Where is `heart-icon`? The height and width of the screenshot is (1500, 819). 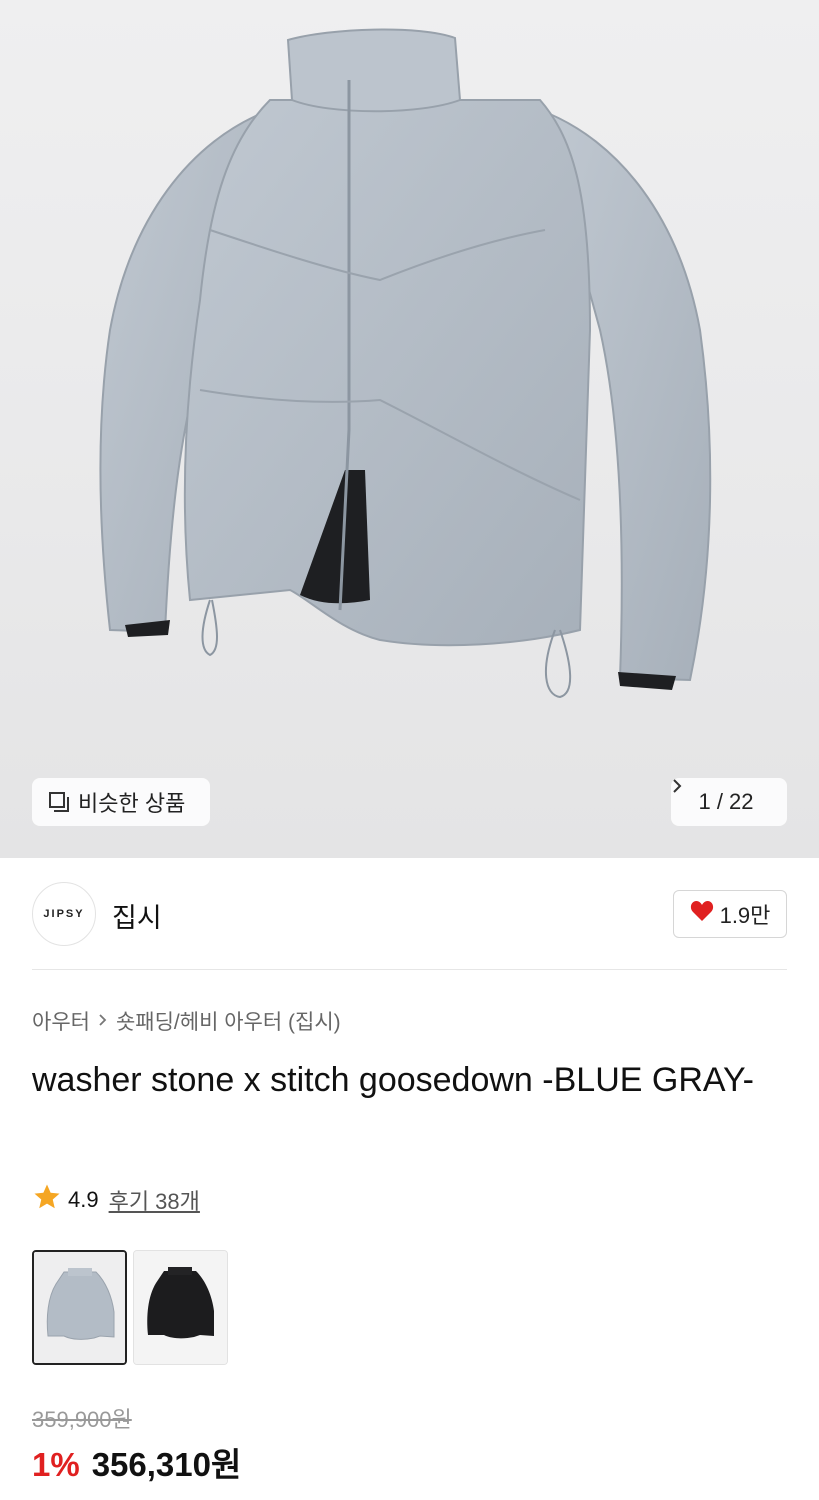 heart-icon is located at coordinates (702, 914).